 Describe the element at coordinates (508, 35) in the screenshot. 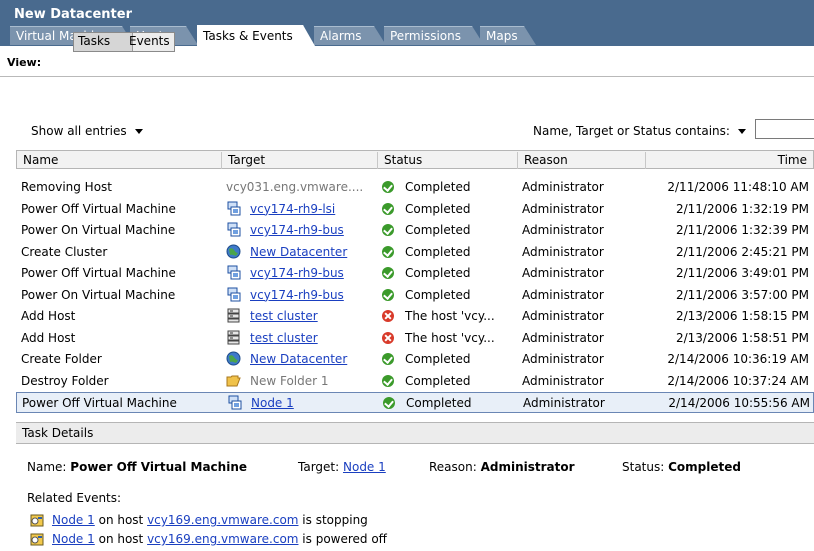

I see `tab-maps: Maps` at that location.